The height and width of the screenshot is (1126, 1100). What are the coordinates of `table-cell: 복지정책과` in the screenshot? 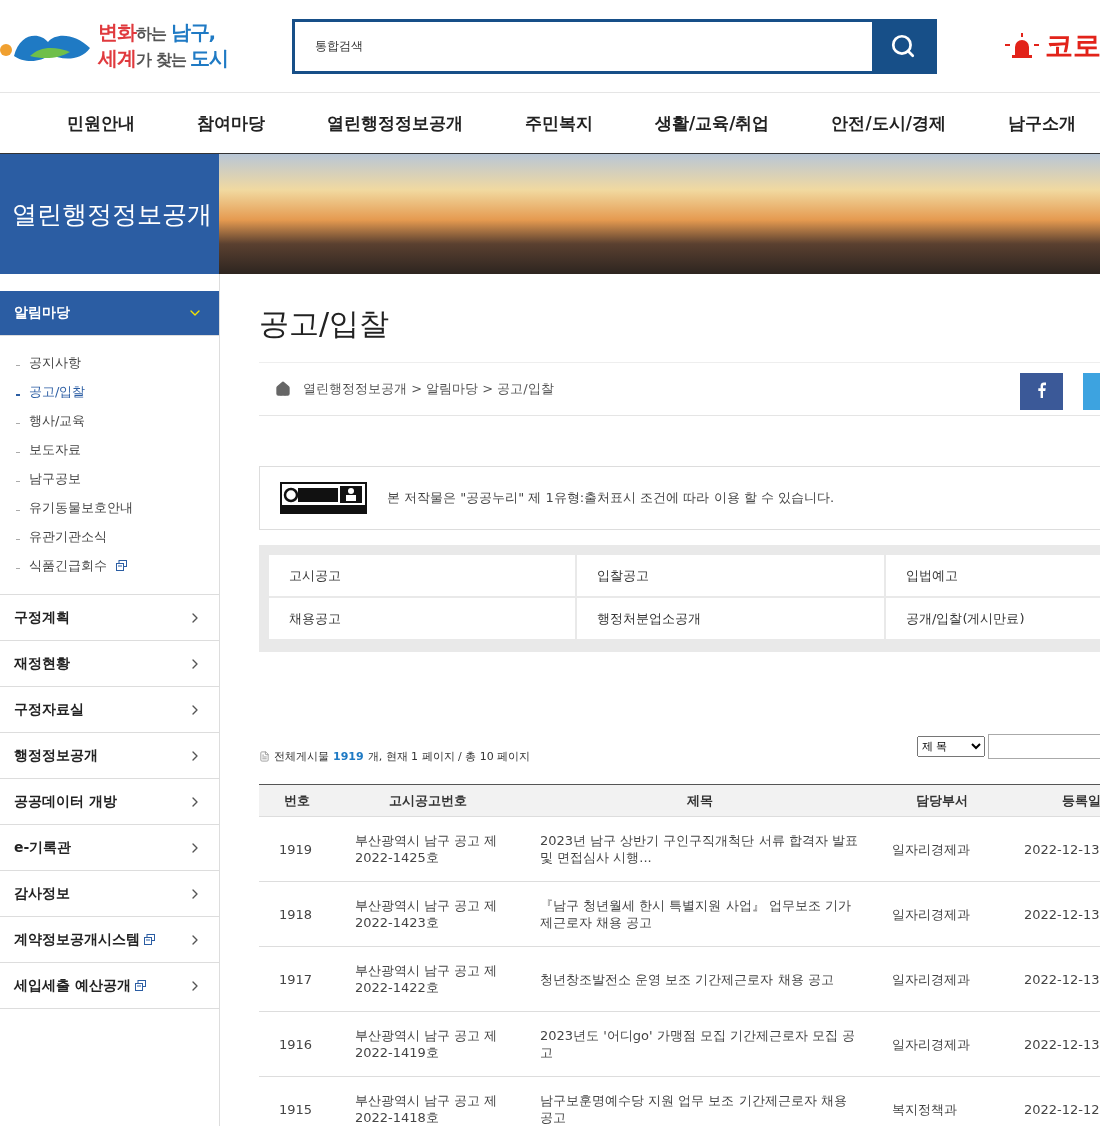 It's located at (942, 1101).